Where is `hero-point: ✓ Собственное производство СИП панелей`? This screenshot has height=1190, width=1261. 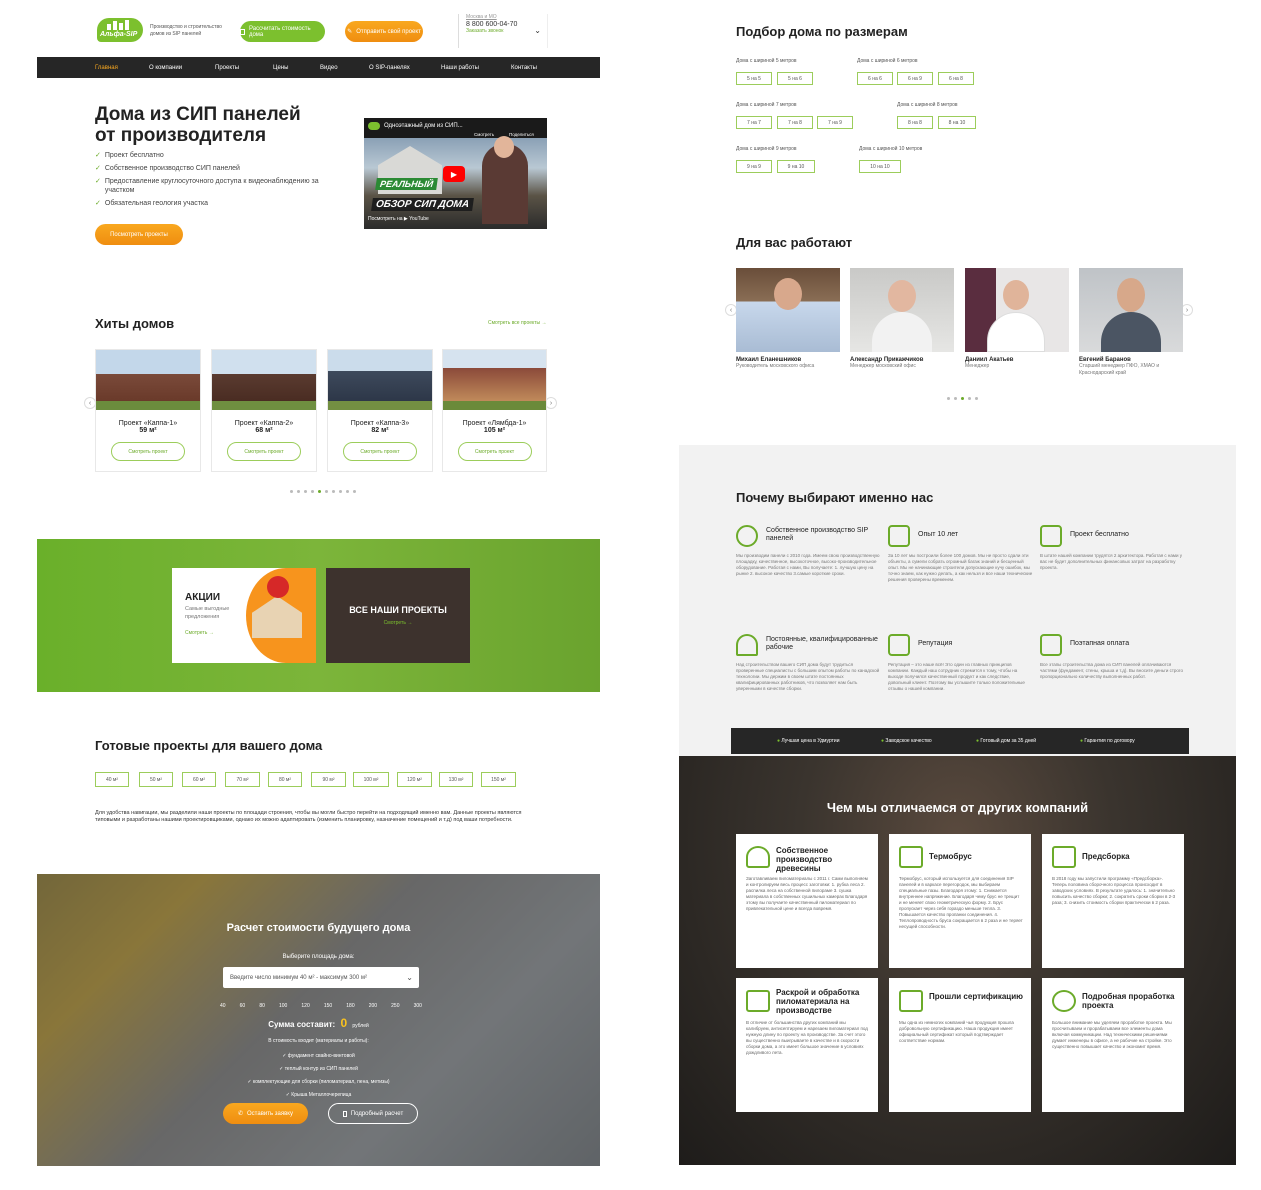
hero-point: ✓ Собственное производство СИП панелей is located at coordinates (167, 168).